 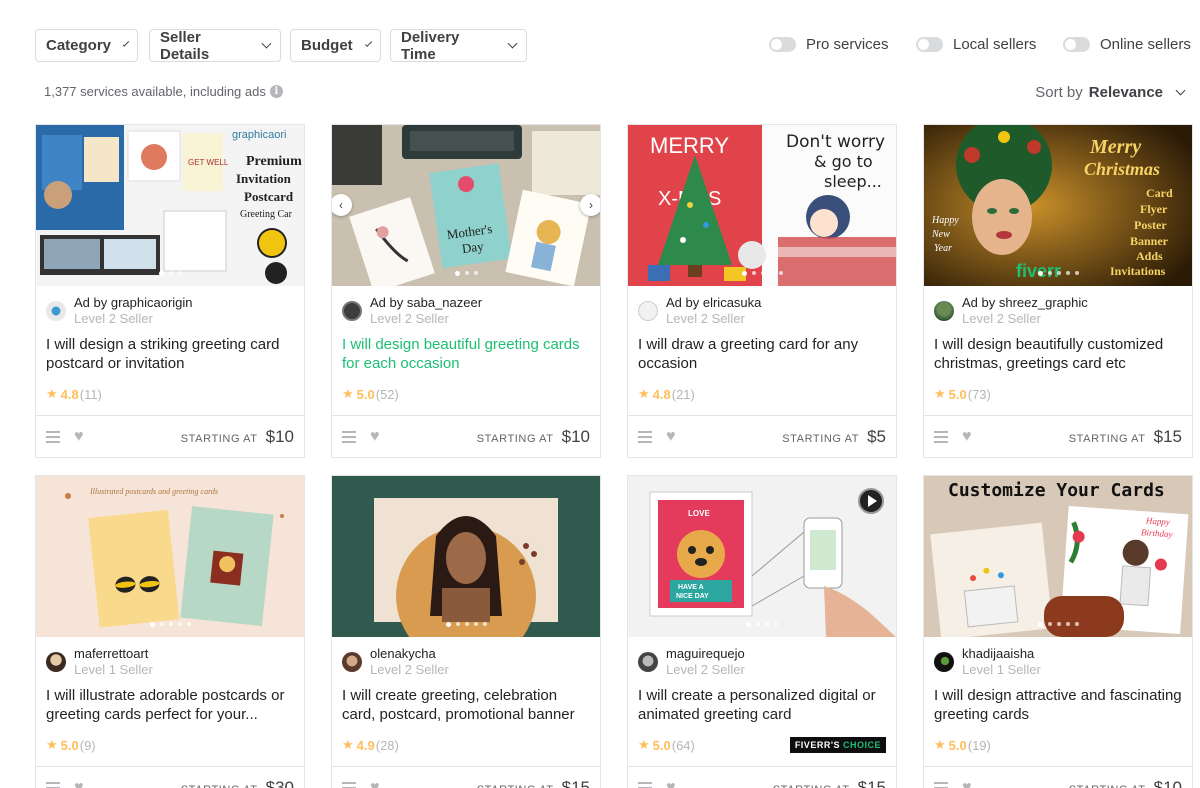 What do you see at coordinates (266, 214) in the screenshot?
I see `thumb-text: Greeting Car` at bounding box center [266, 214].